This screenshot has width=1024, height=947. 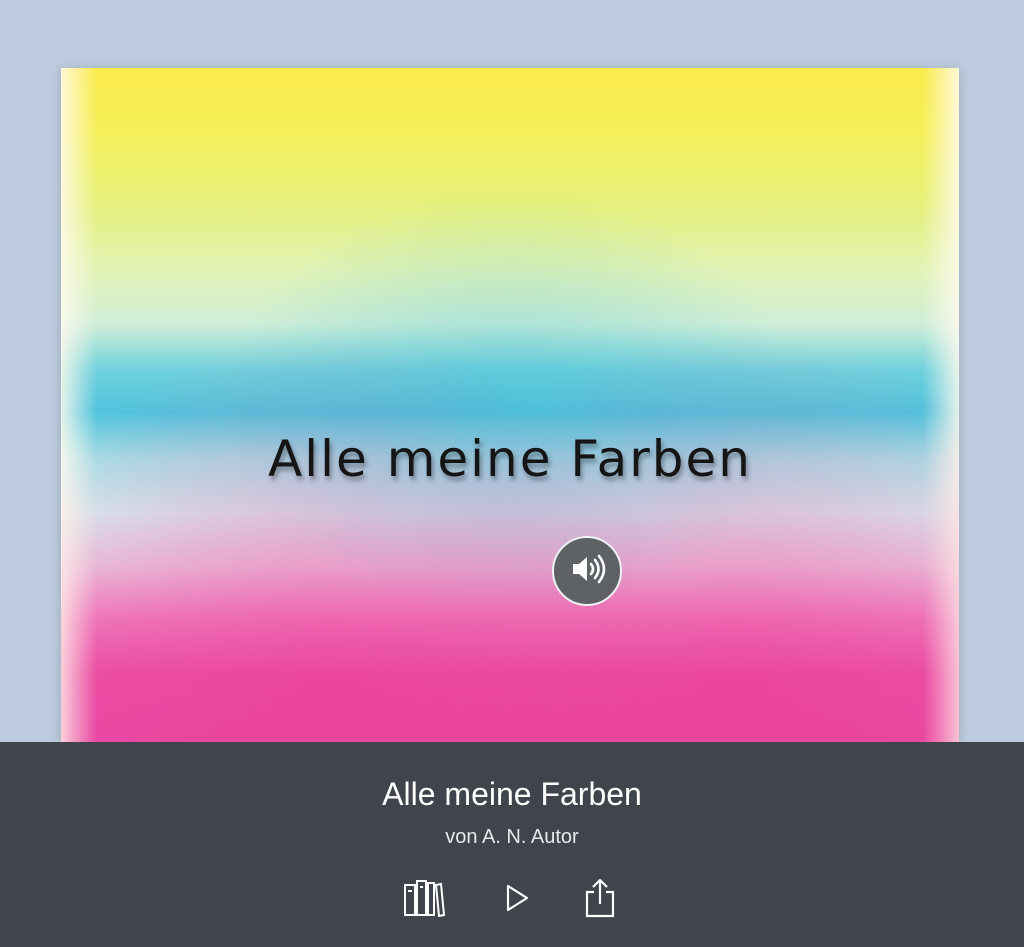 What do you see at coordinates (510, 459) in the screenshot?
I see `cover-title: Alle meine Farben` at bounding box center [510, 459].